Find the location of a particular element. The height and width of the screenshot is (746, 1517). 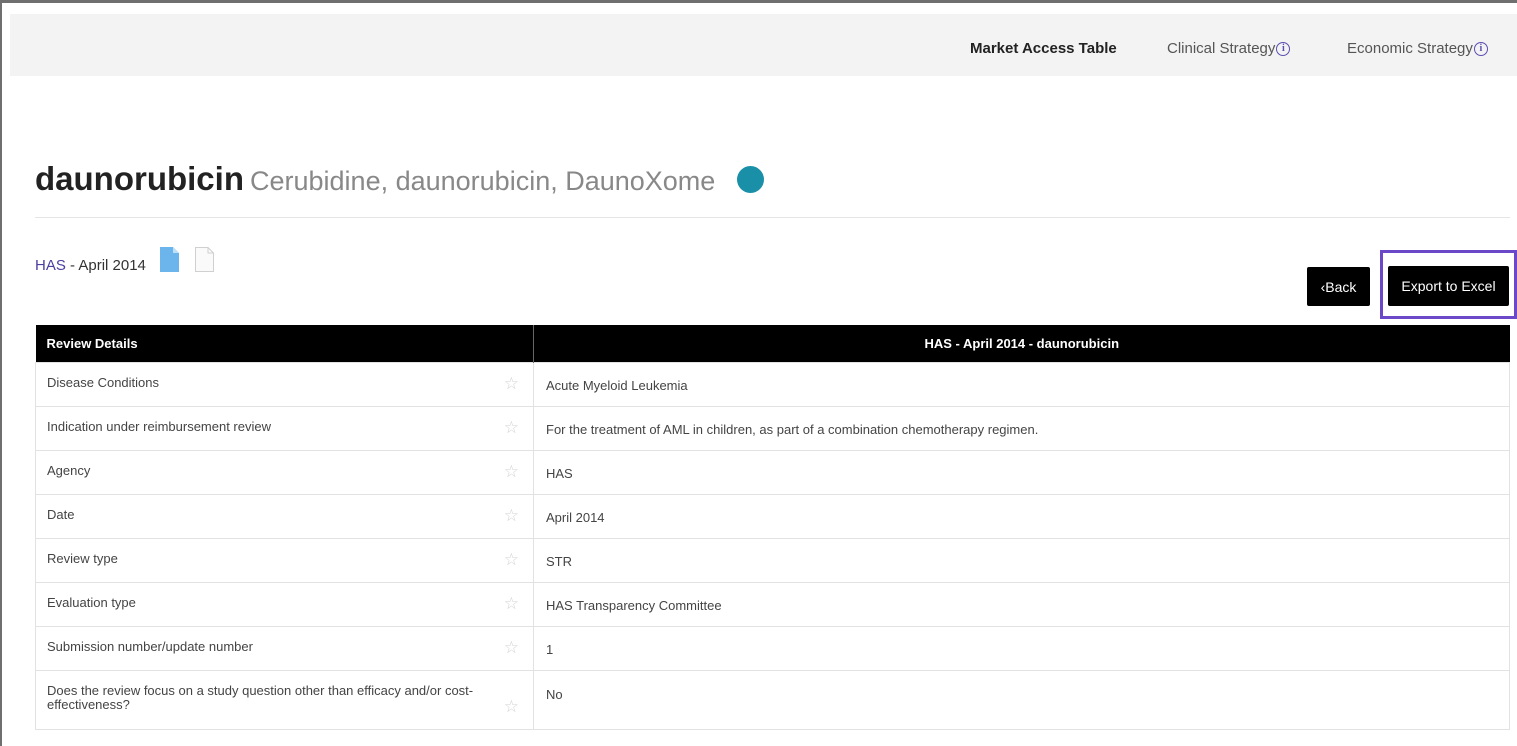

row-value-cell: HAS is located at coordinates (1021, 472).